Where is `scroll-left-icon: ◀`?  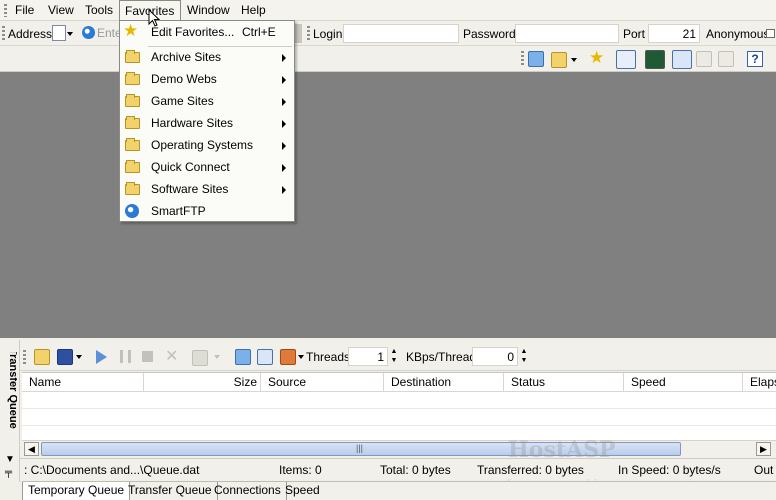 scroll-left-icon: ◀ is located at coordinates (31, 449).